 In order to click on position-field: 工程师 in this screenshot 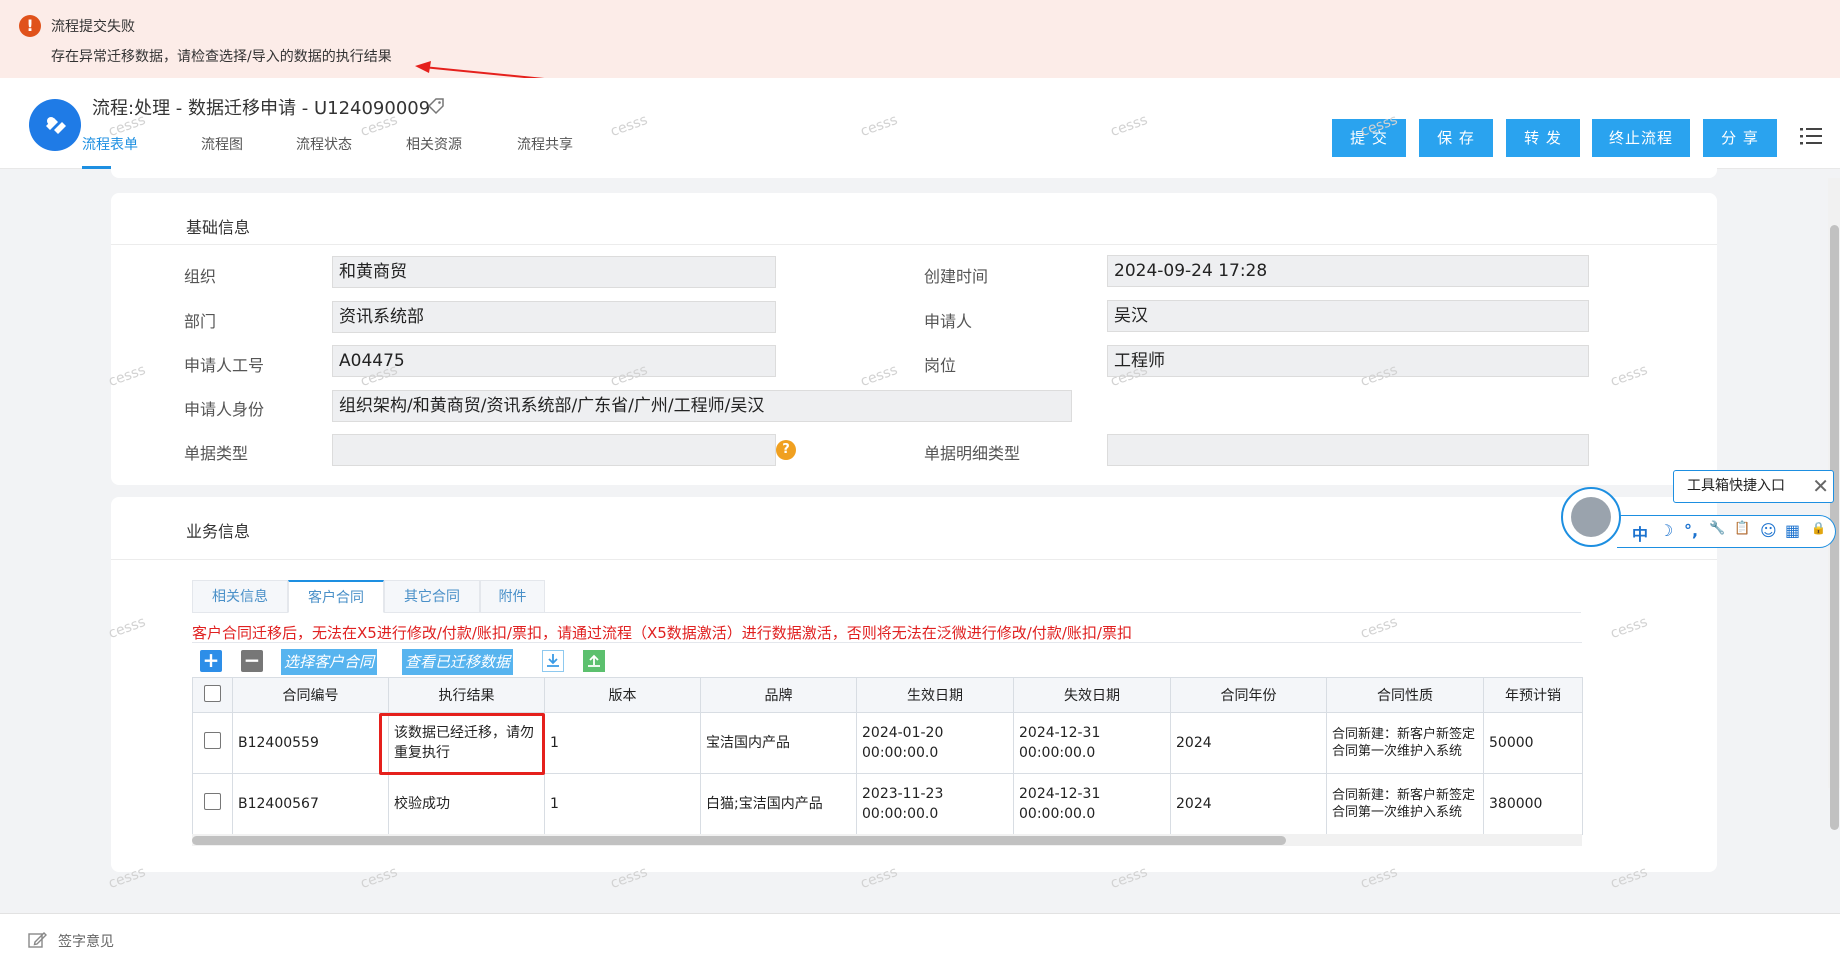, I will do `click(1348, 361)`.